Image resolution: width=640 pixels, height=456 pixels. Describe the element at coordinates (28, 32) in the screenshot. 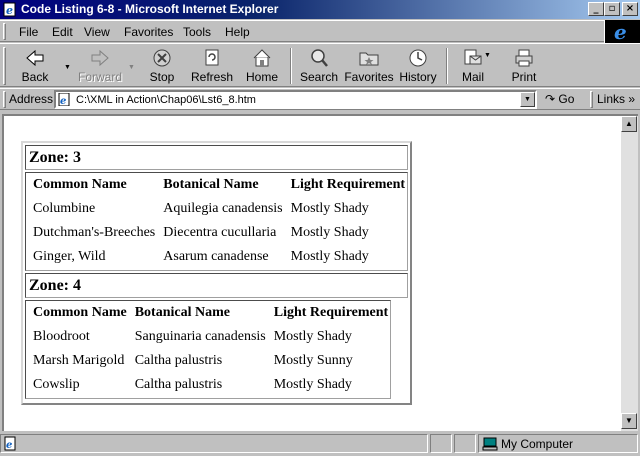

I see `menu-file: File` at that location.